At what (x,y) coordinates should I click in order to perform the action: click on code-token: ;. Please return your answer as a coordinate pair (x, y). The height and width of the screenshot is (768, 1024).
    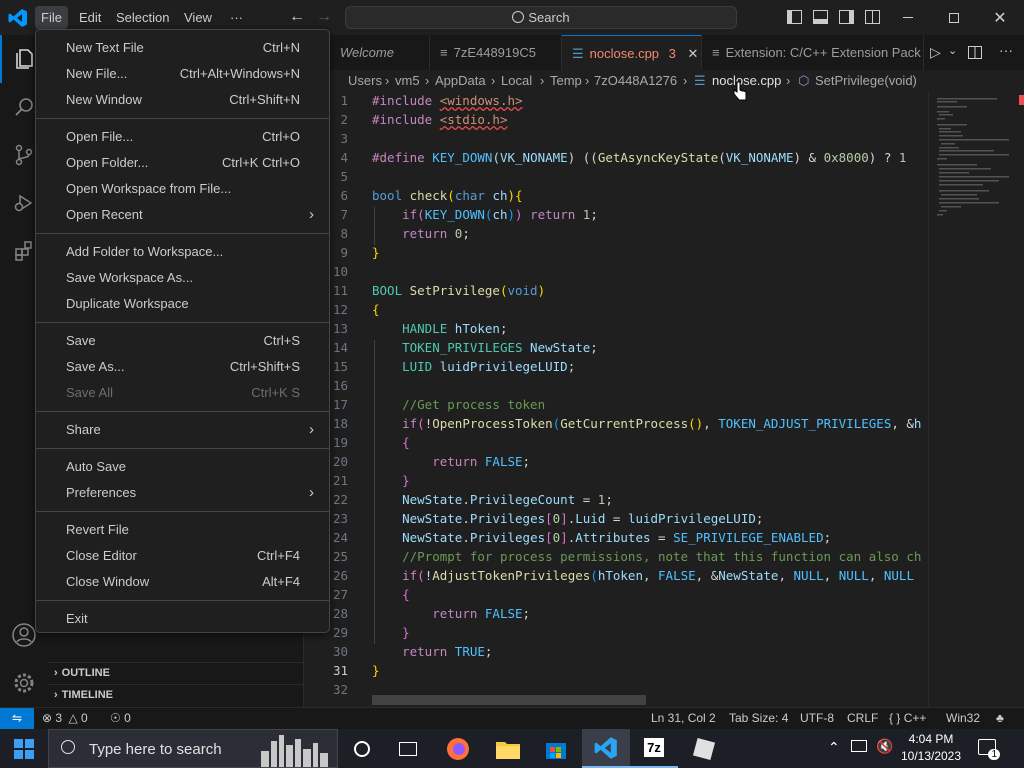
    Looking at the image, I should click on (609, 499).